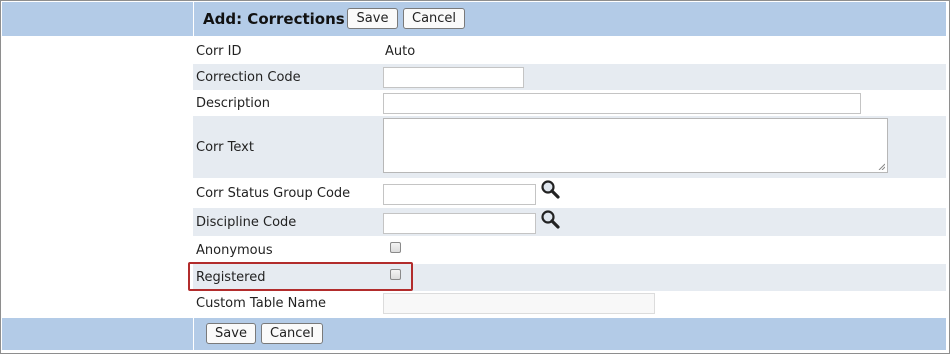 This screenshot has height=354, width=950. Describe the element at coordinates (459, 194) in the screenshot. I see `corr-status-group-code-input` at that location.